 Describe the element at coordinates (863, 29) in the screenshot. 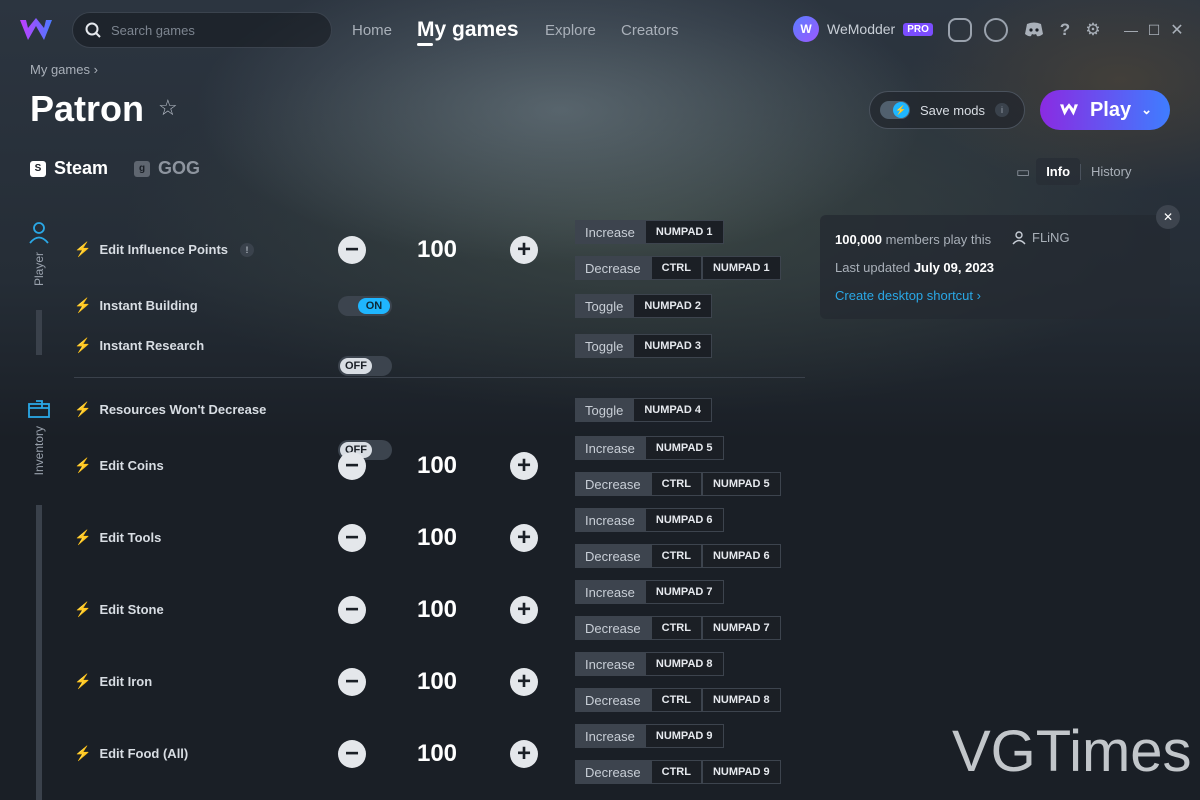

I see `account-menu: W WeModder PRO` at that location.